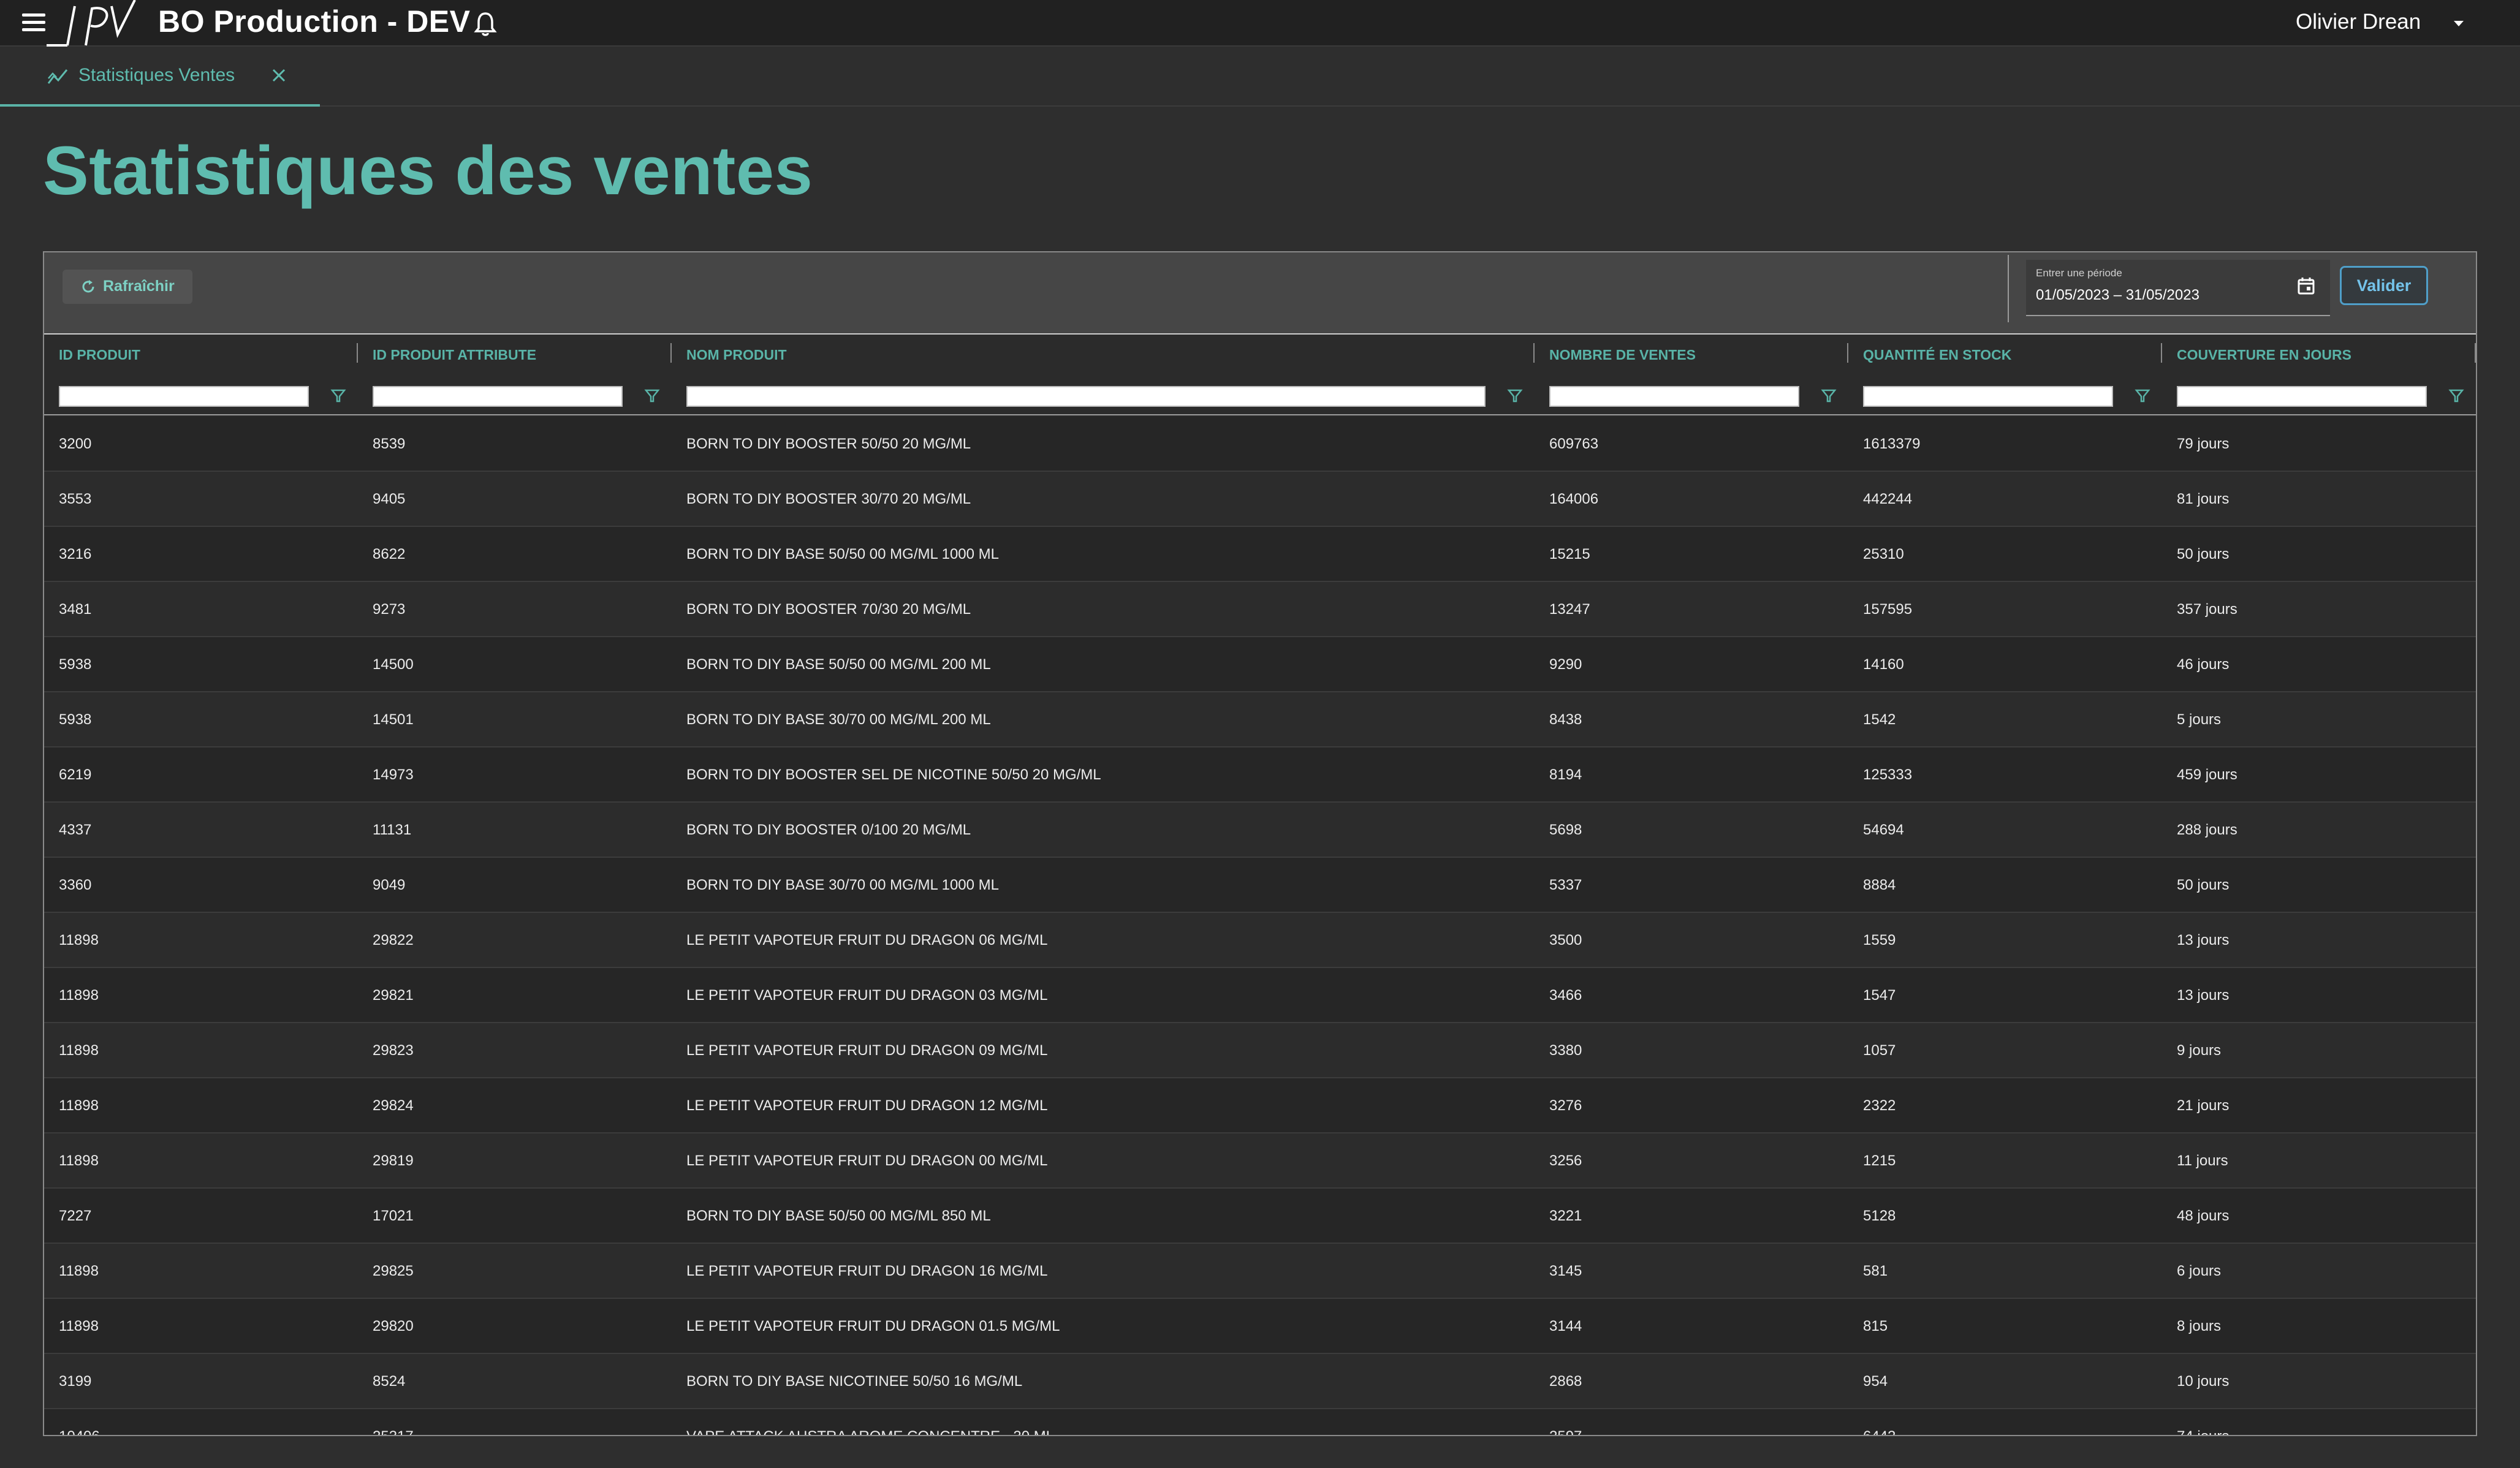  What do you see at coordinates (2384, 285) in the screenshot?
I see `validate-button: Valider` at bounding box center [2384, 285].